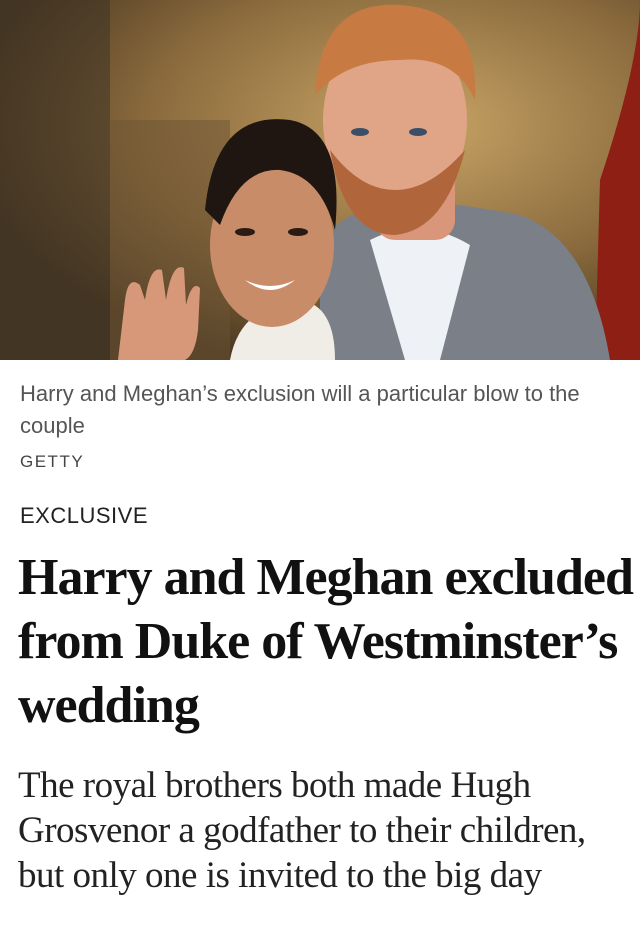  Describe the element at coordinates (84, 515) in the screenshot. I see `article-kicker: EXCLUSIVE` at that location.